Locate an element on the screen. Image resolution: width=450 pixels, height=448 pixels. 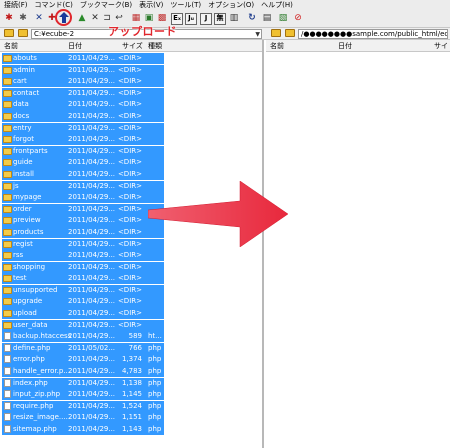
file-row: index.php 2011/04/29... 1,138 php is located at coordinates (131, 383).